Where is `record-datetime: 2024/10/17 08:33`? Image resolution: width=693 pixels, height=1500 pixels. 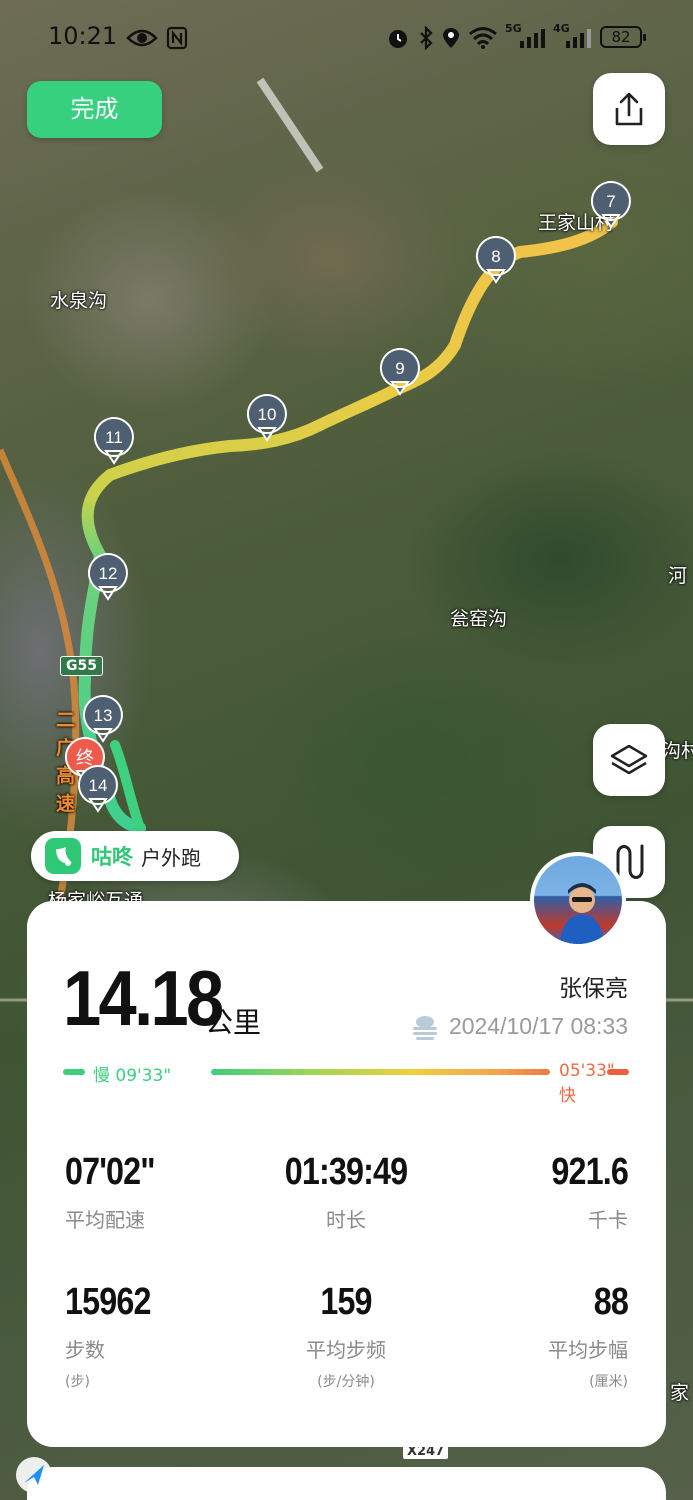 record-datetime: 2024/10/17 08:33 is located at coordinates (538, 1026).